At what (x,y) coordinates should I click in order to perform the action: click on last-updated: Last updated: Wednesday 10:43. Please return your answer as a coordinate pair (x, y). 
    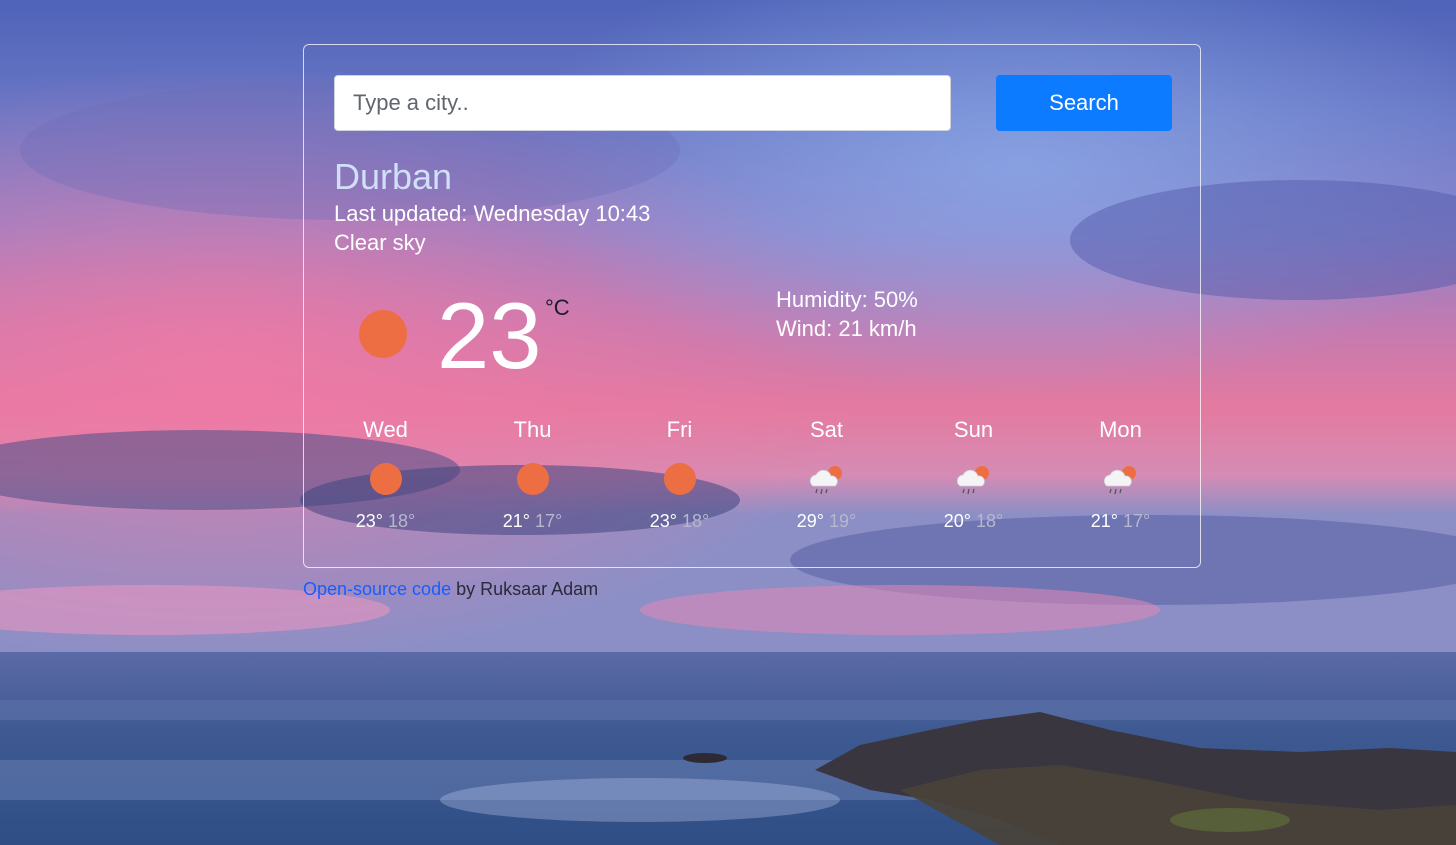
    Looking at the image, I should click on (492, 213).